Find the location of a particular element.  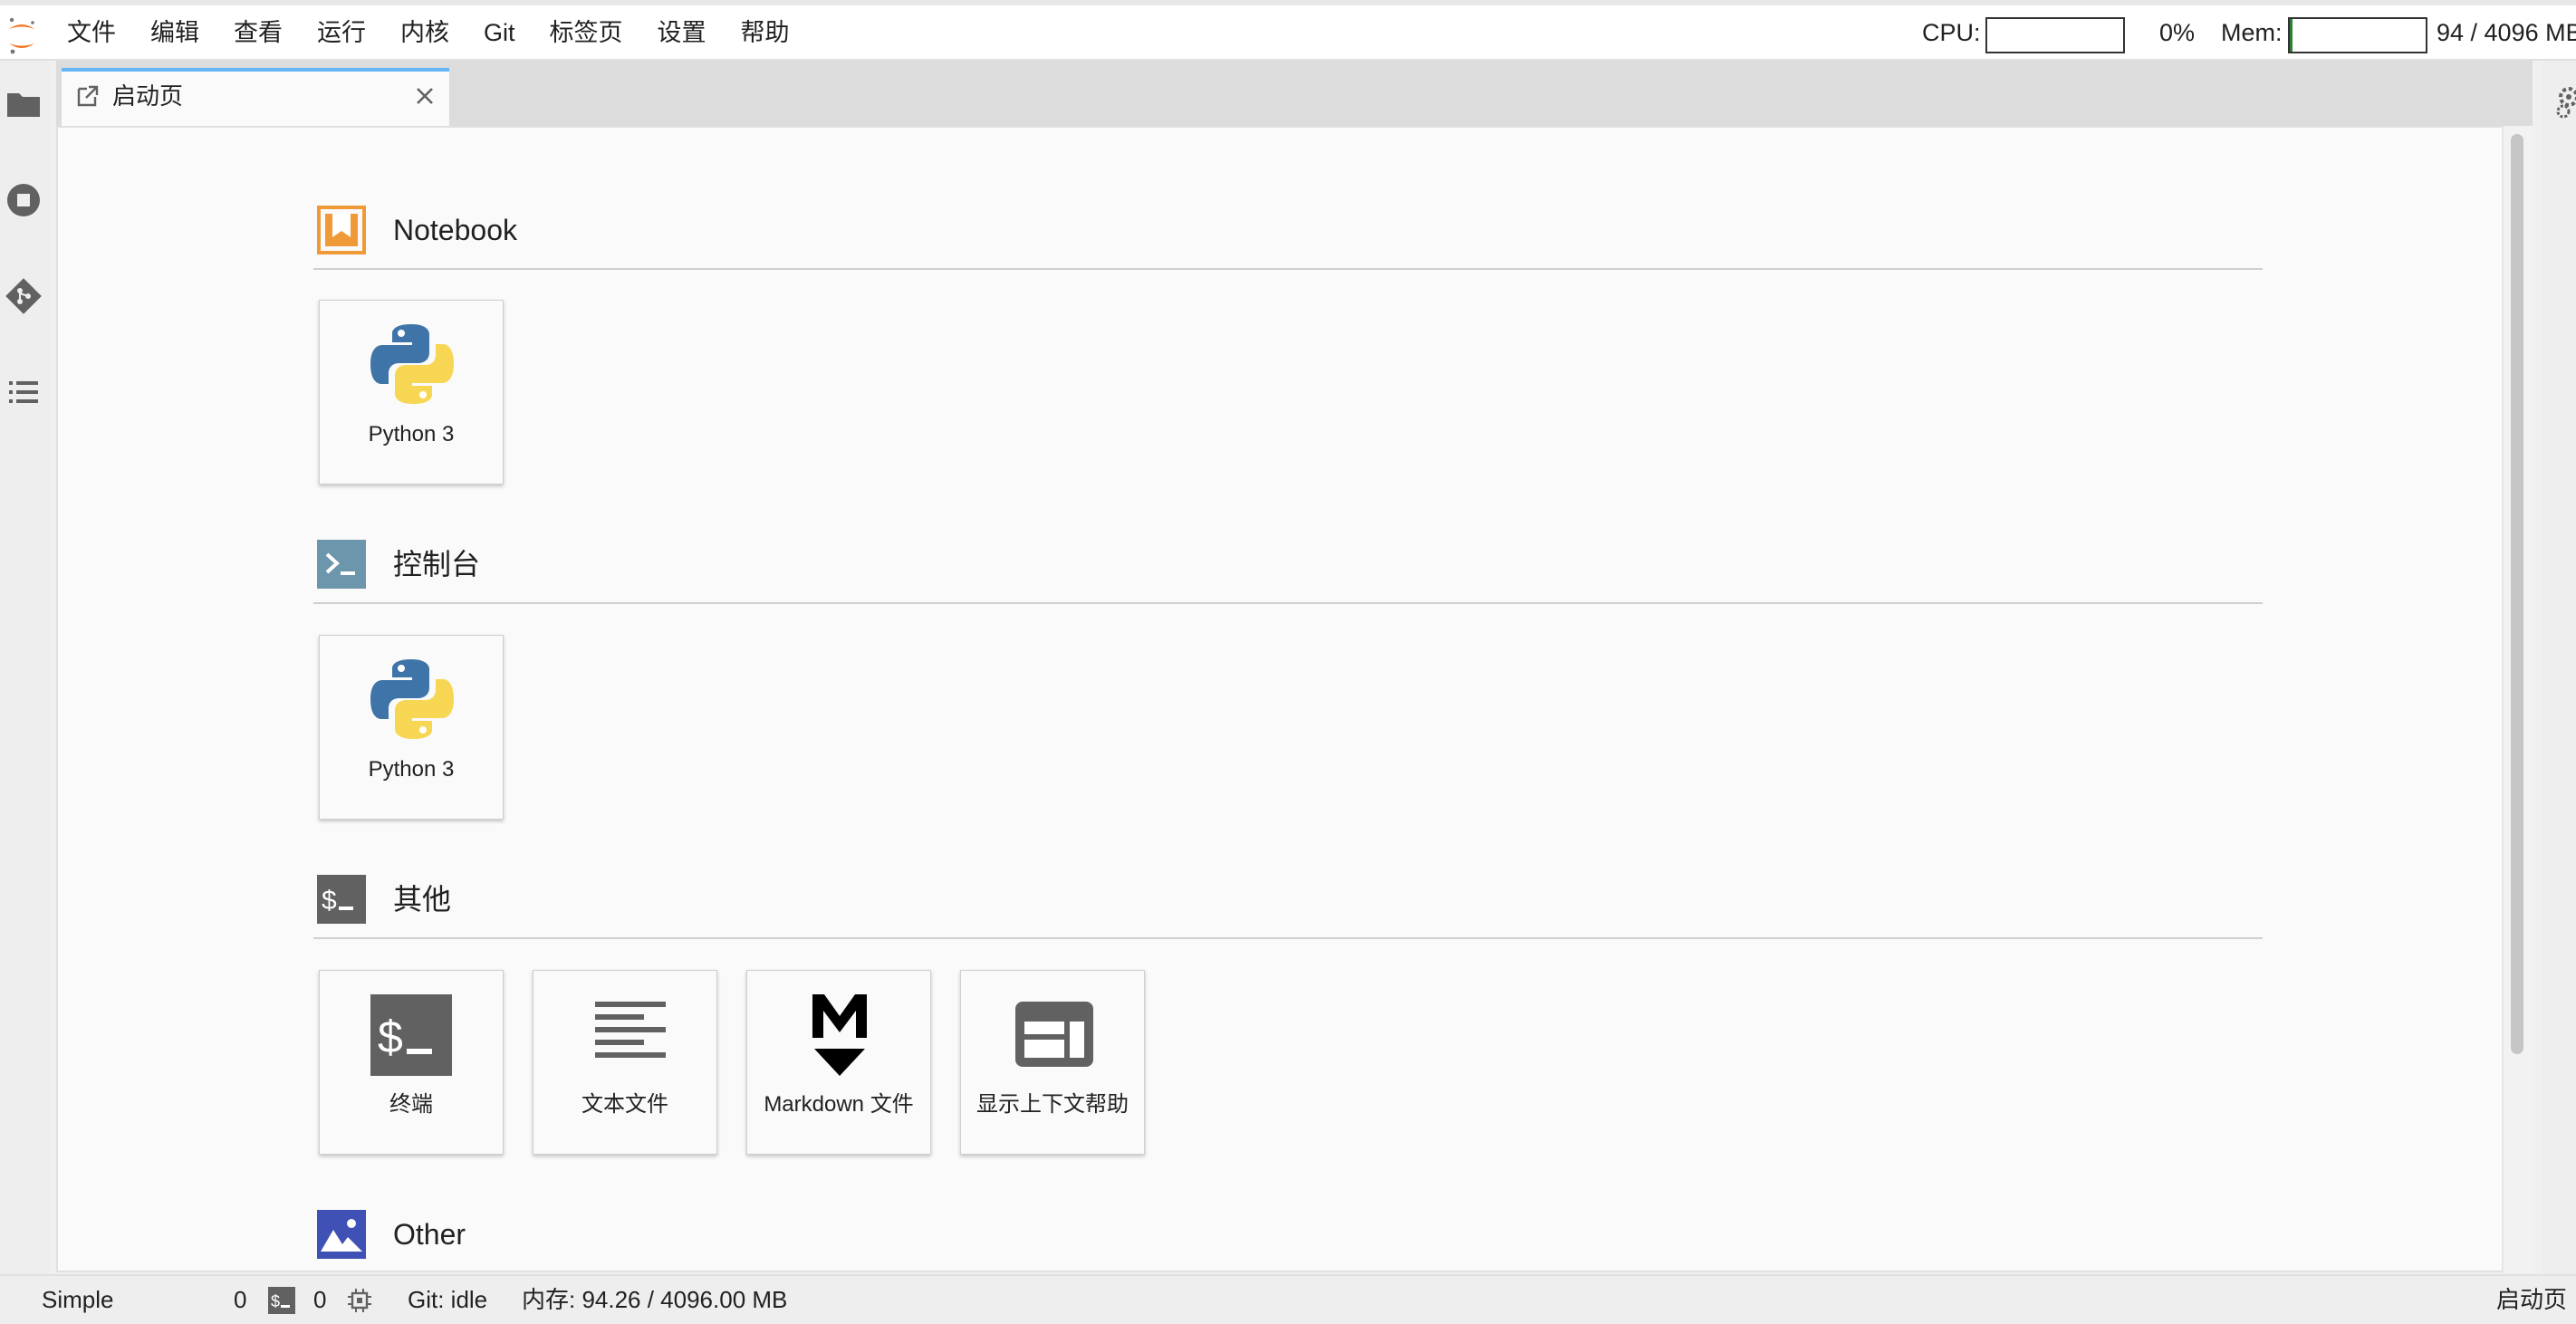

image-icon is located at coordinates (341, 1235).